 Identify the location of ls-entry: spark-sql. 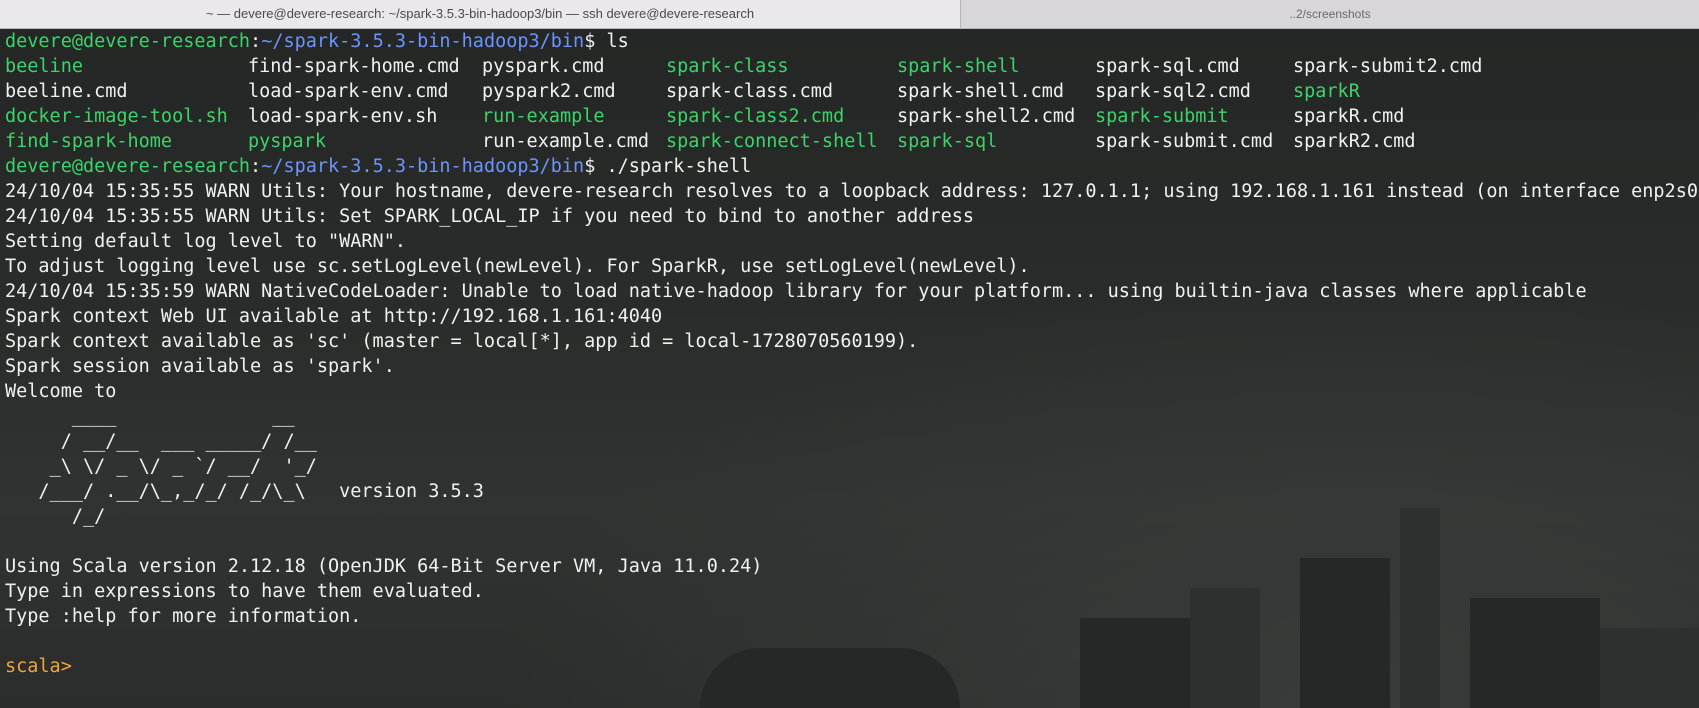
(947, 141).